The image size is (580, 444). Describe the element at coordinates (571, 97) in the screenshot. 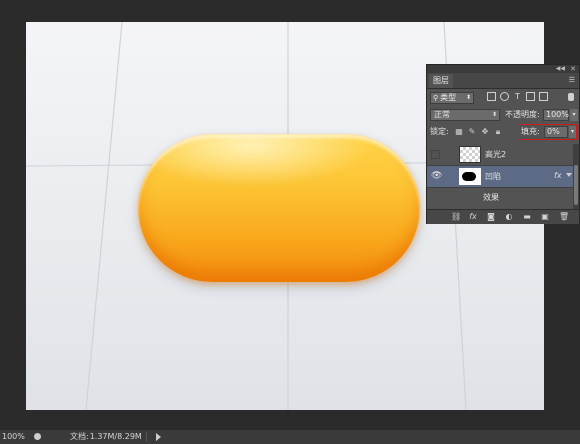

I see `filter-toggle` at that location.